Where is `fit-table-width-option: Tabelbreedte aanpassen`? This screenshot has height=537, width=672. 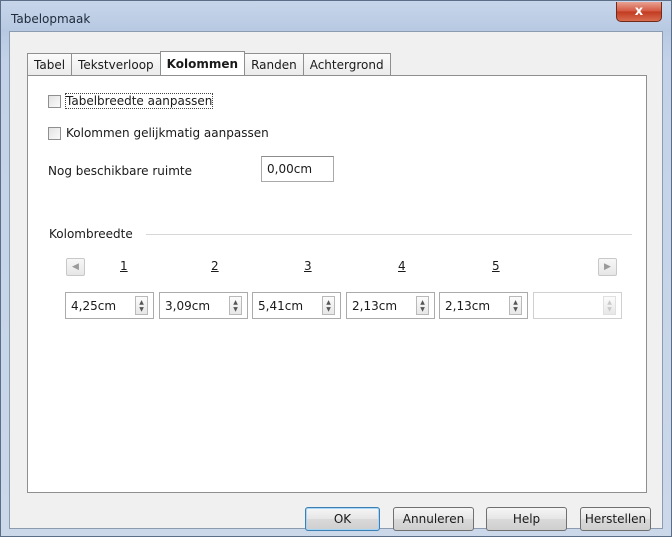 fit-table-width-option: Tabelbreedte aanpassen is located at coordinates (131, 101).